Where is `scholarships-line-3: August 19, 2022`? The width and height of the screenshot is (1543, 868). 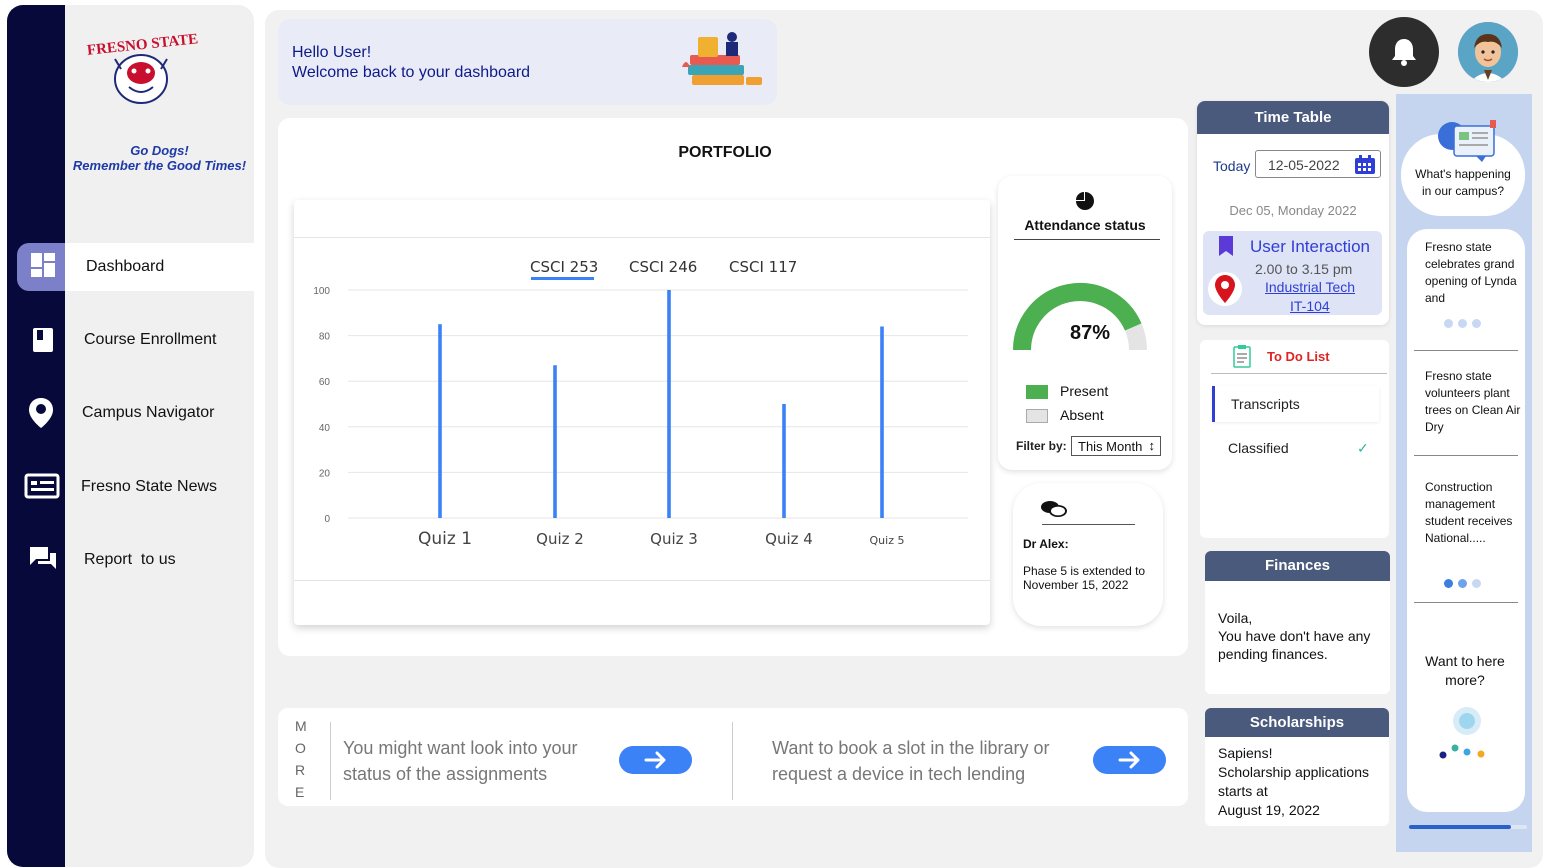
scholarships-line-3: August 19, 2022 is located at coordinates (1269, 810).